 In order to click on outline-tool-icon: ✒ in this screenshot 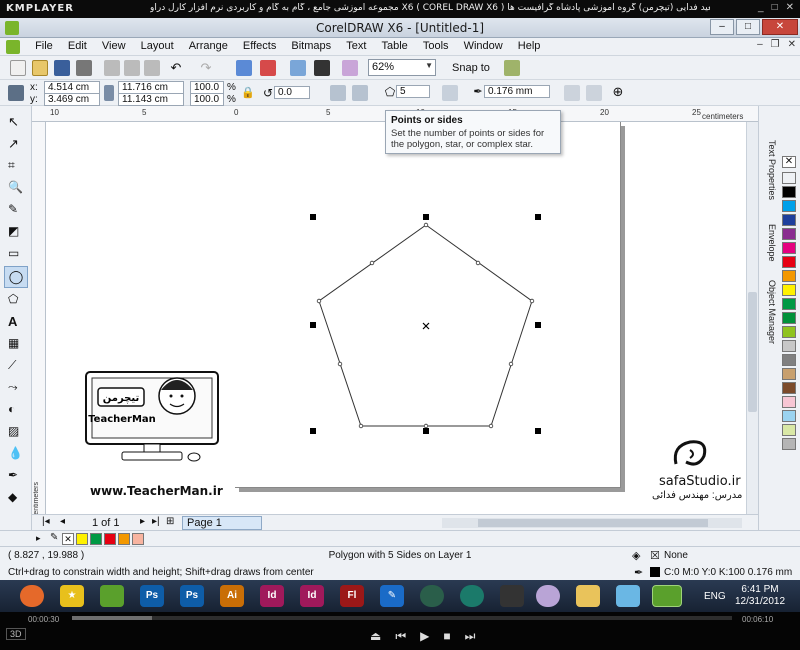, I will do `click(16, 476)`.